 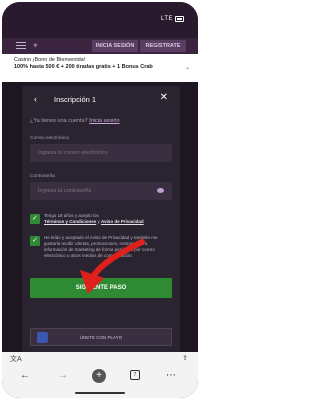 I want to click on login-button: INICIA SESIÓN, so click(x=115, y=46).